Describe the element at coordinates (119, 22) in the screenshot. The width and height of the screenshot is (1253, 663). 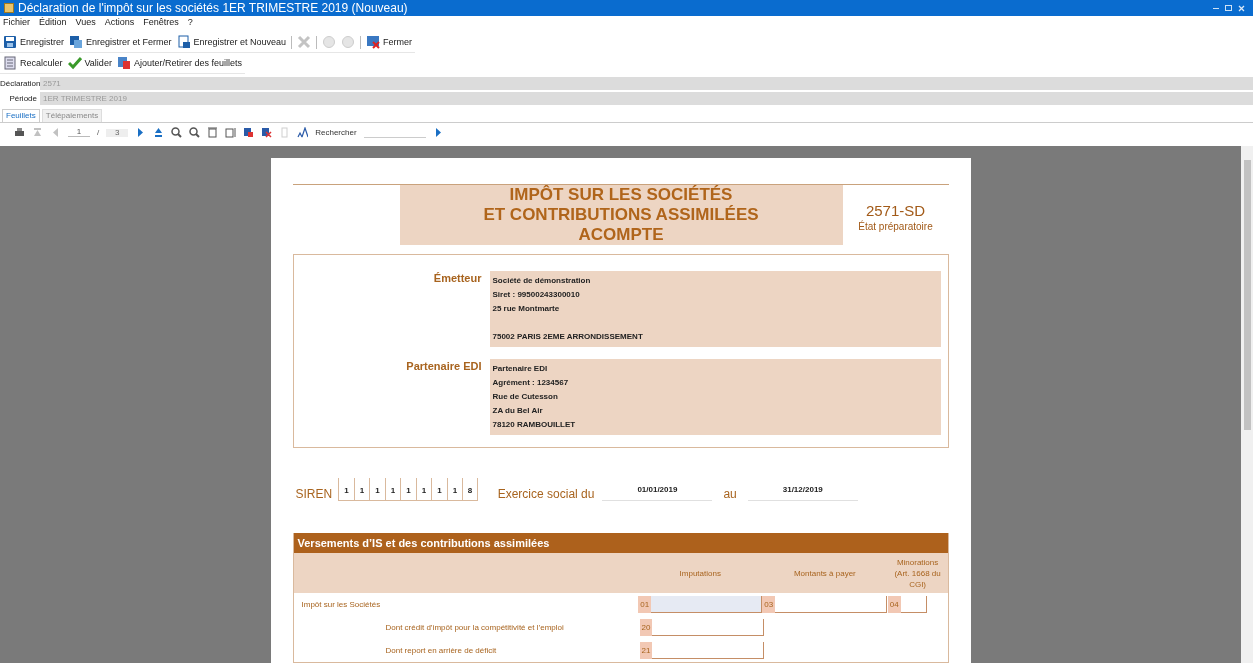
I see `menu-item: Actions` at that location.